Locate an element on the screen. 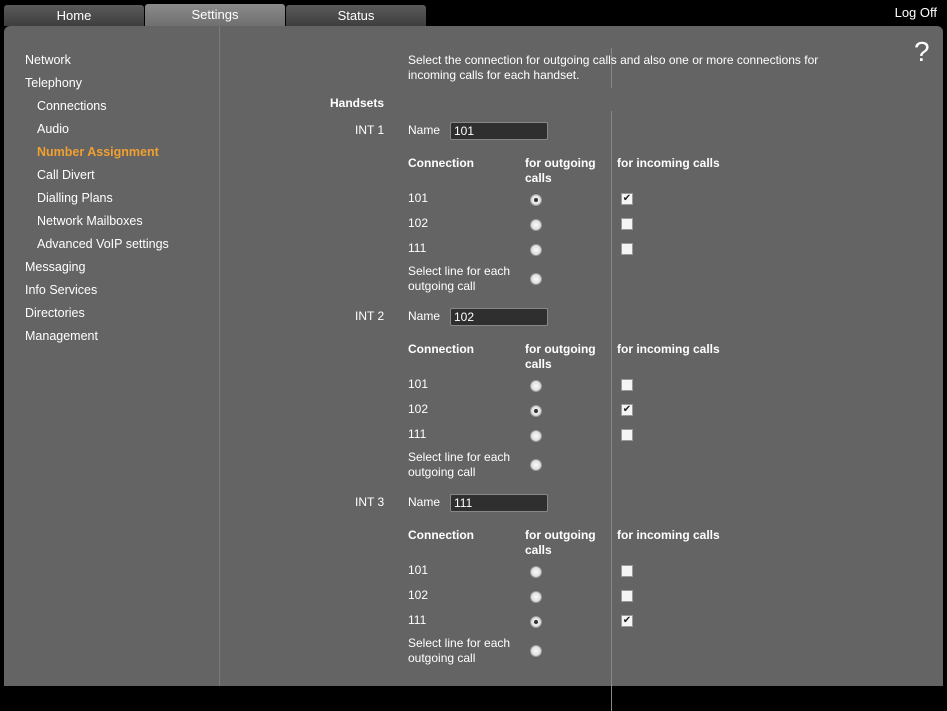 The height and width of the screenshot is (711, 947). tab-status: Status is located at coordinates (356, 15).